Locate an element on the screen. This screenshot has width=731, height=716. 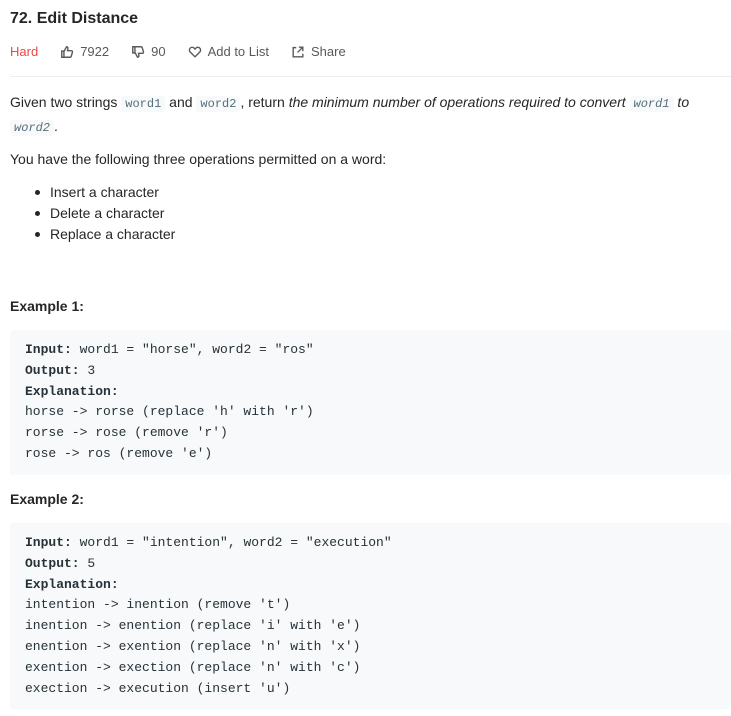
example-output-line: Output: 3 is located at coordinates (378, 371).